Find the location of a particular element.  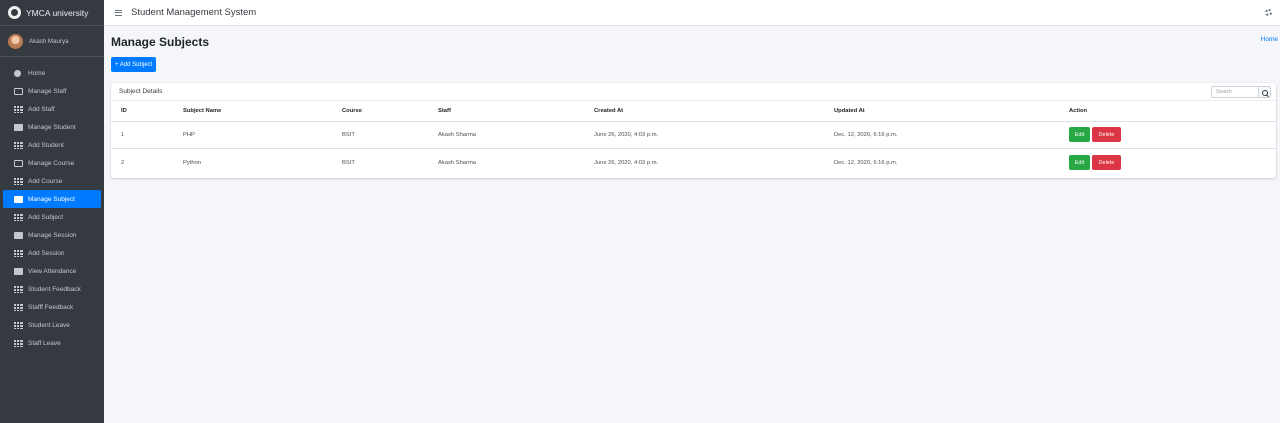

column-header-subject-name: Subject Name is located at coordinates (262, 111).